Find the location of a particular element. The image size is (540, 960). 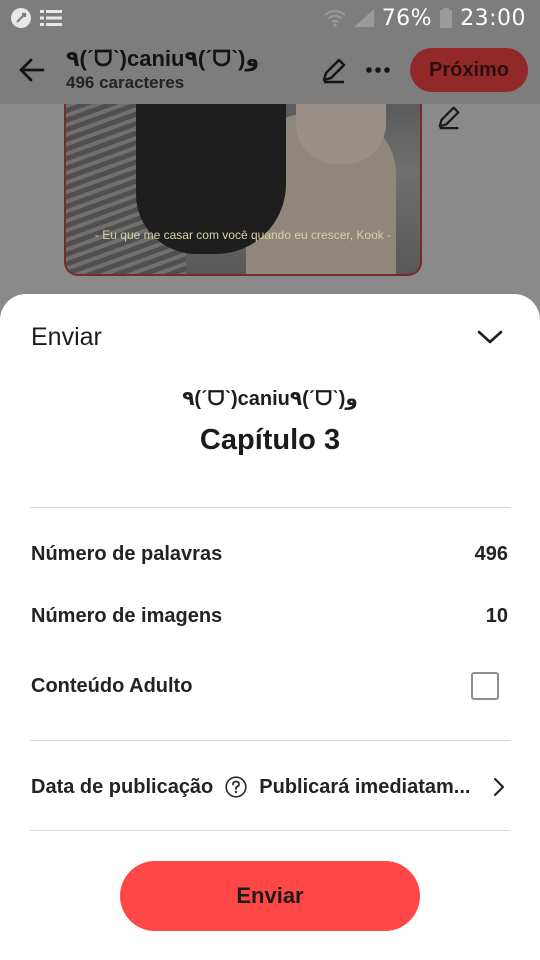

edit-button is located at coordinates (334, 70).